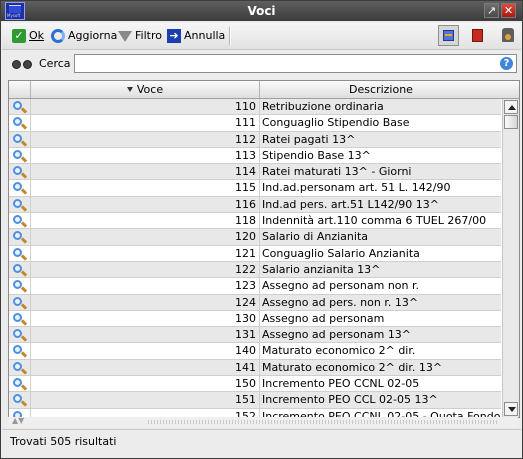 Image resolution: width=523 pixels, height=459 pixels. I want to click on vertical-scrollbar, so click(510, 258).